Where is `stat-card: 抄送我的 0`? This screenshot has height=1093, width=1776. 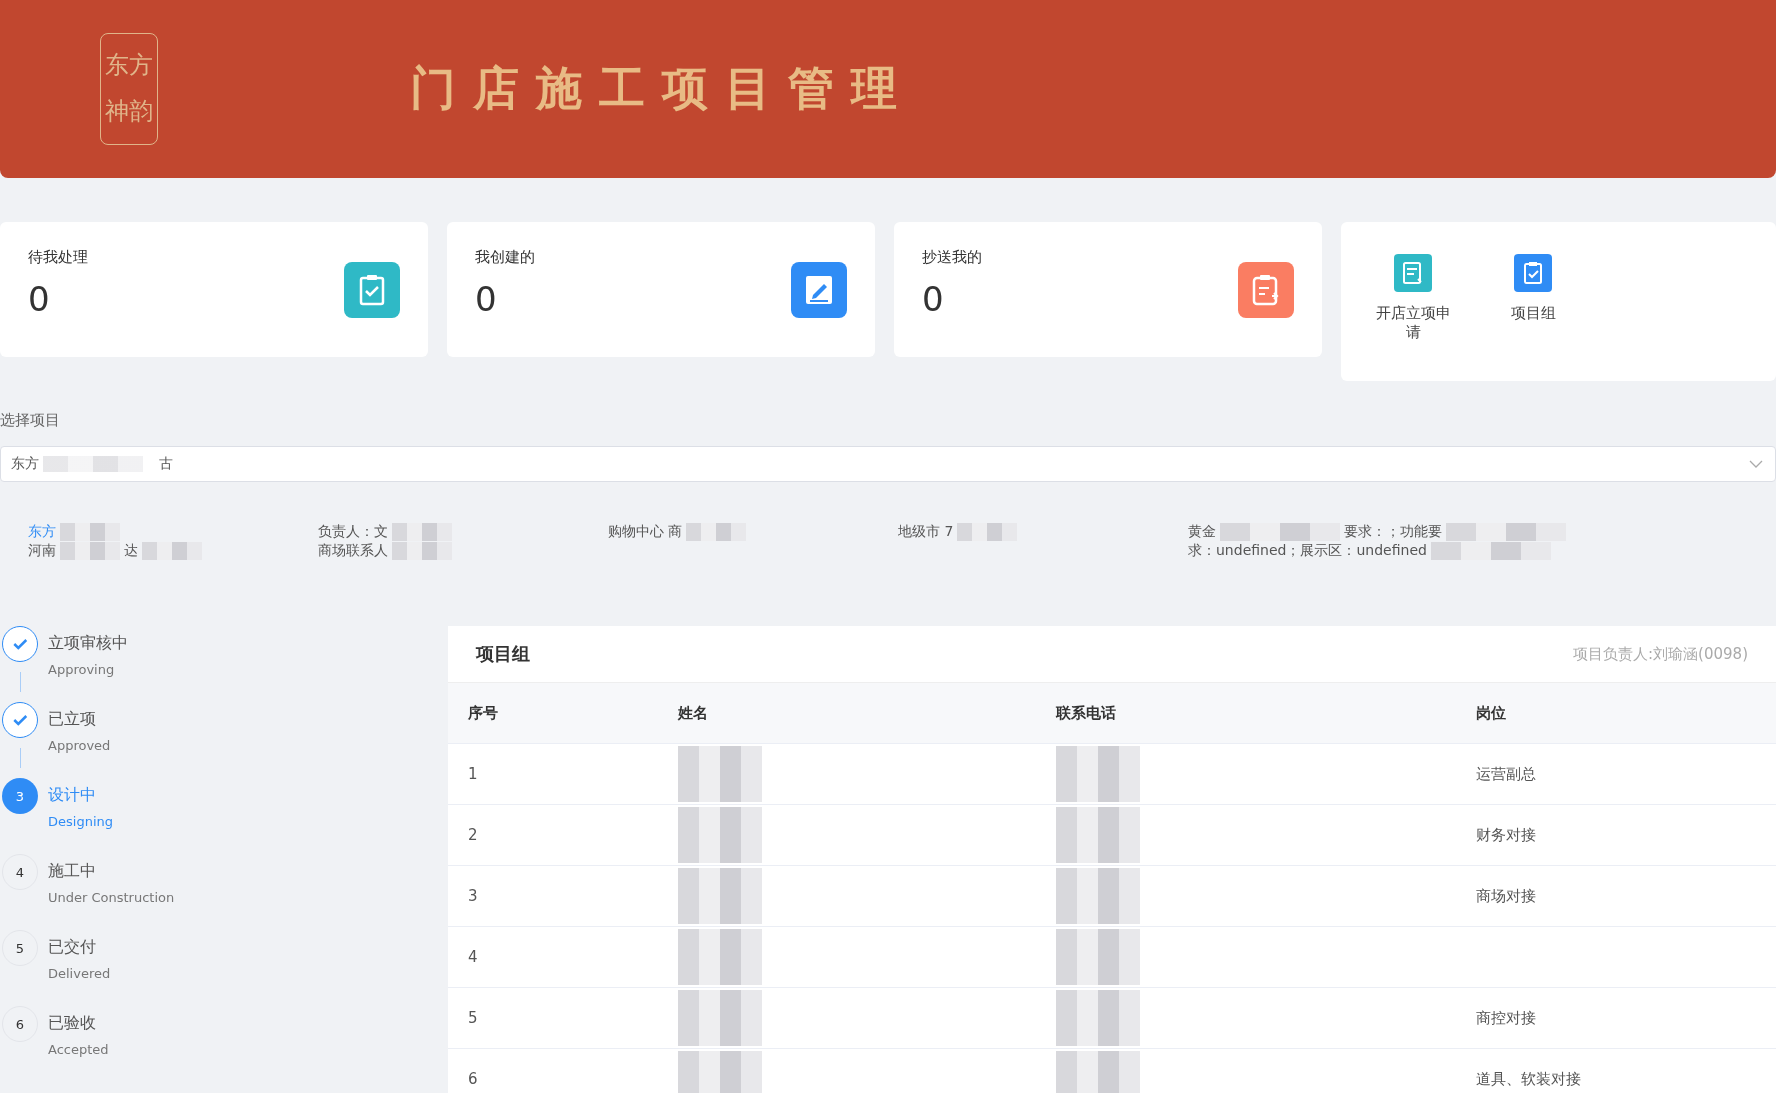 stat-card: 抄送我的 0 is located at coordinates (1108, 289).